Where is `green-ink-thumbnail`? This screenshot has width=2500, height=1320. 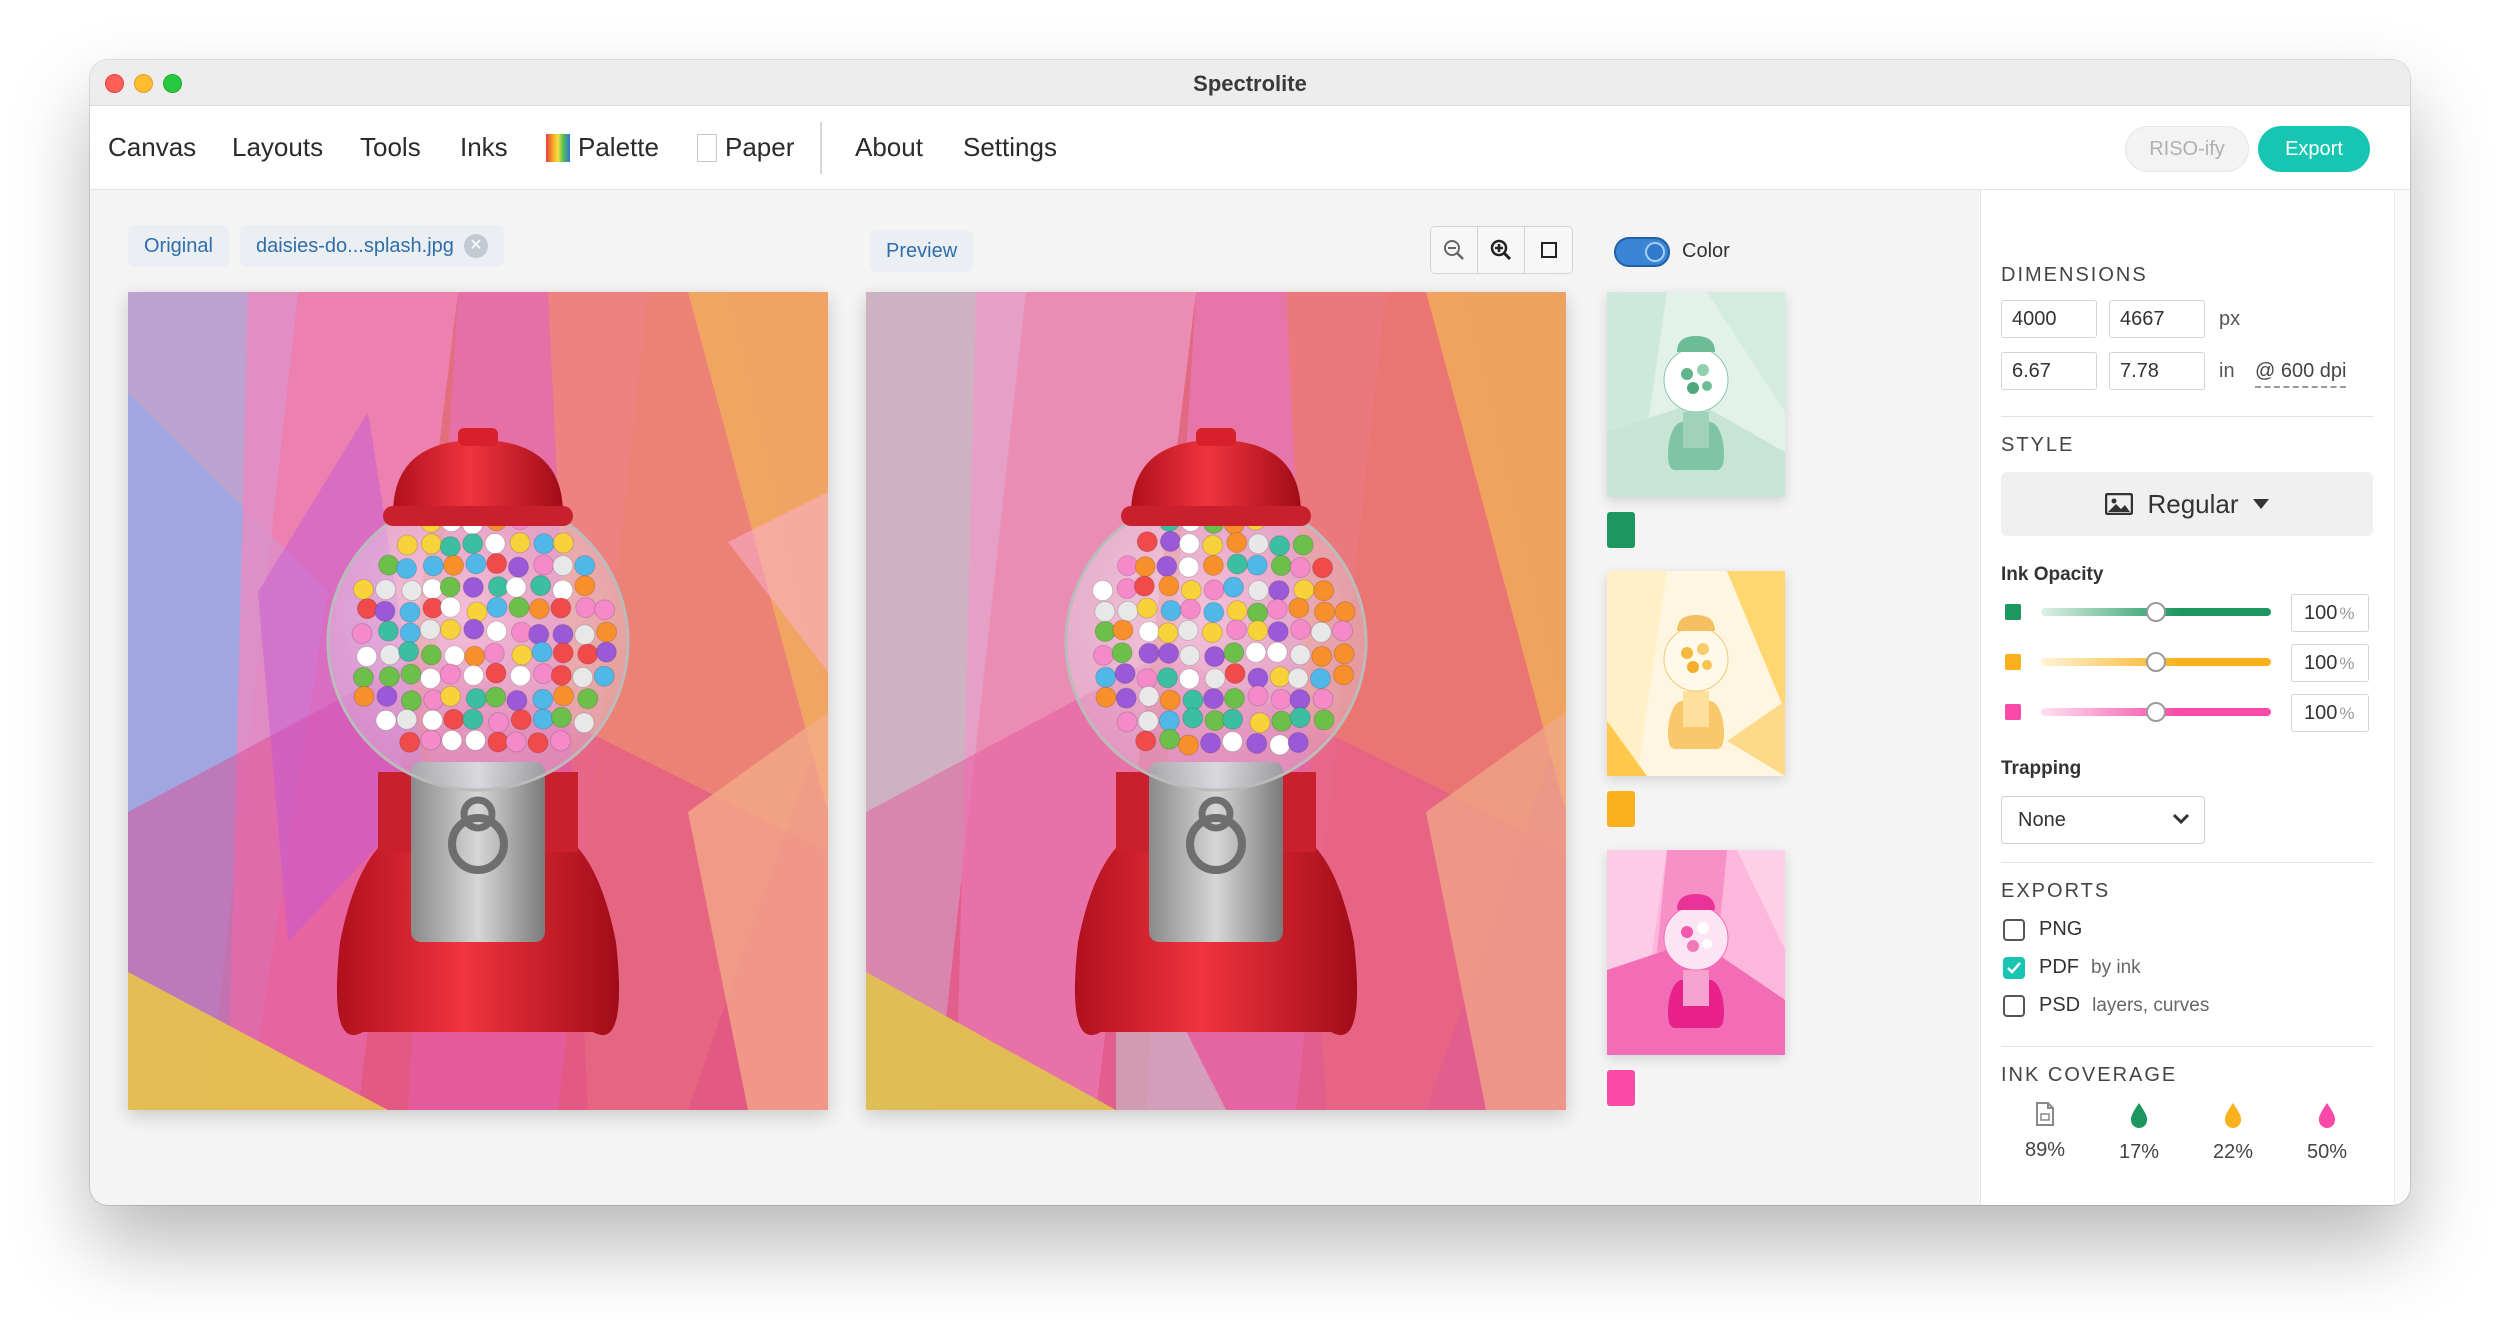
green-ink-thumbnail is located at coordinates (1696, 394).